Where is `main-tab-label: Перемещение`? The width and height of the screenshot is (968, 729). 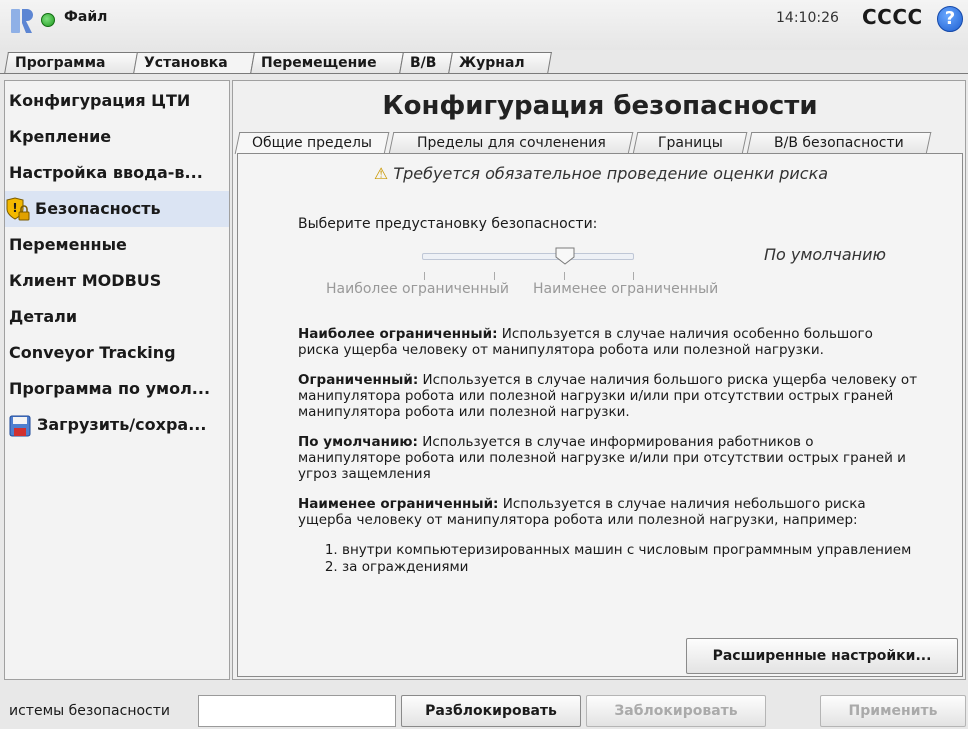
main-tab-label: Перемещение is located at coordinates (319, 63).